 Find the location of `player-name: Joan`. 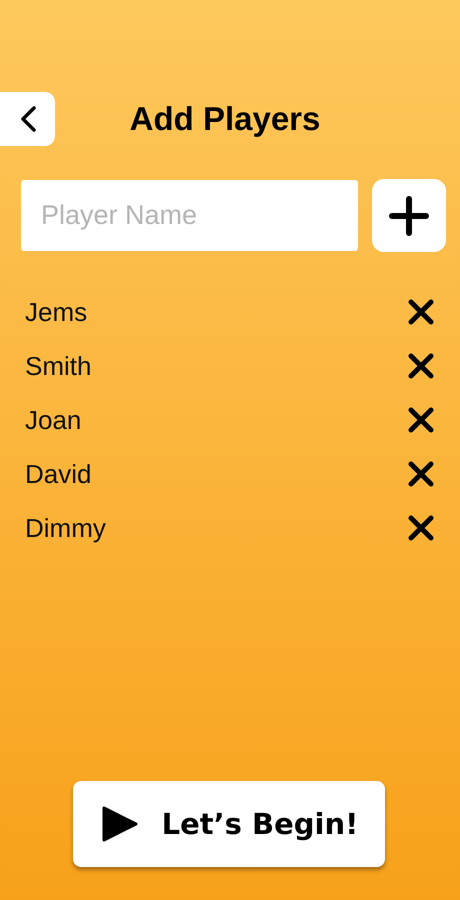

player-name: Joan is located at coordinates (53, 420).